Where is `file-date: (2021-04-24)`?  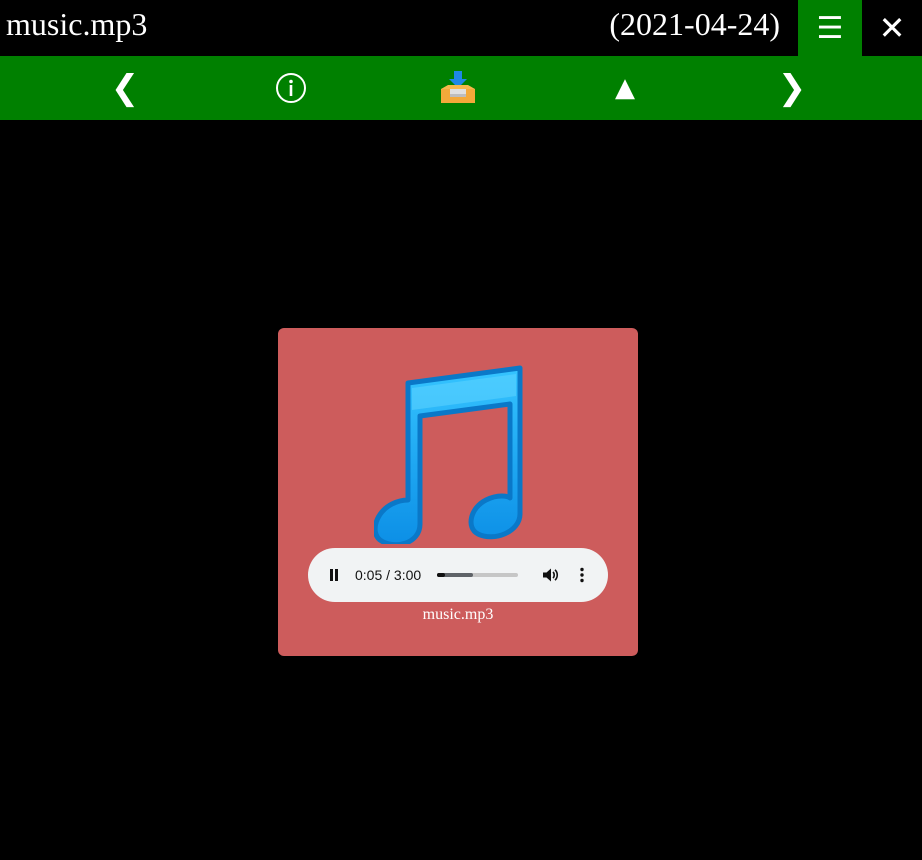 file-date: (2021-04-24) is located at coordinates (694, 24).